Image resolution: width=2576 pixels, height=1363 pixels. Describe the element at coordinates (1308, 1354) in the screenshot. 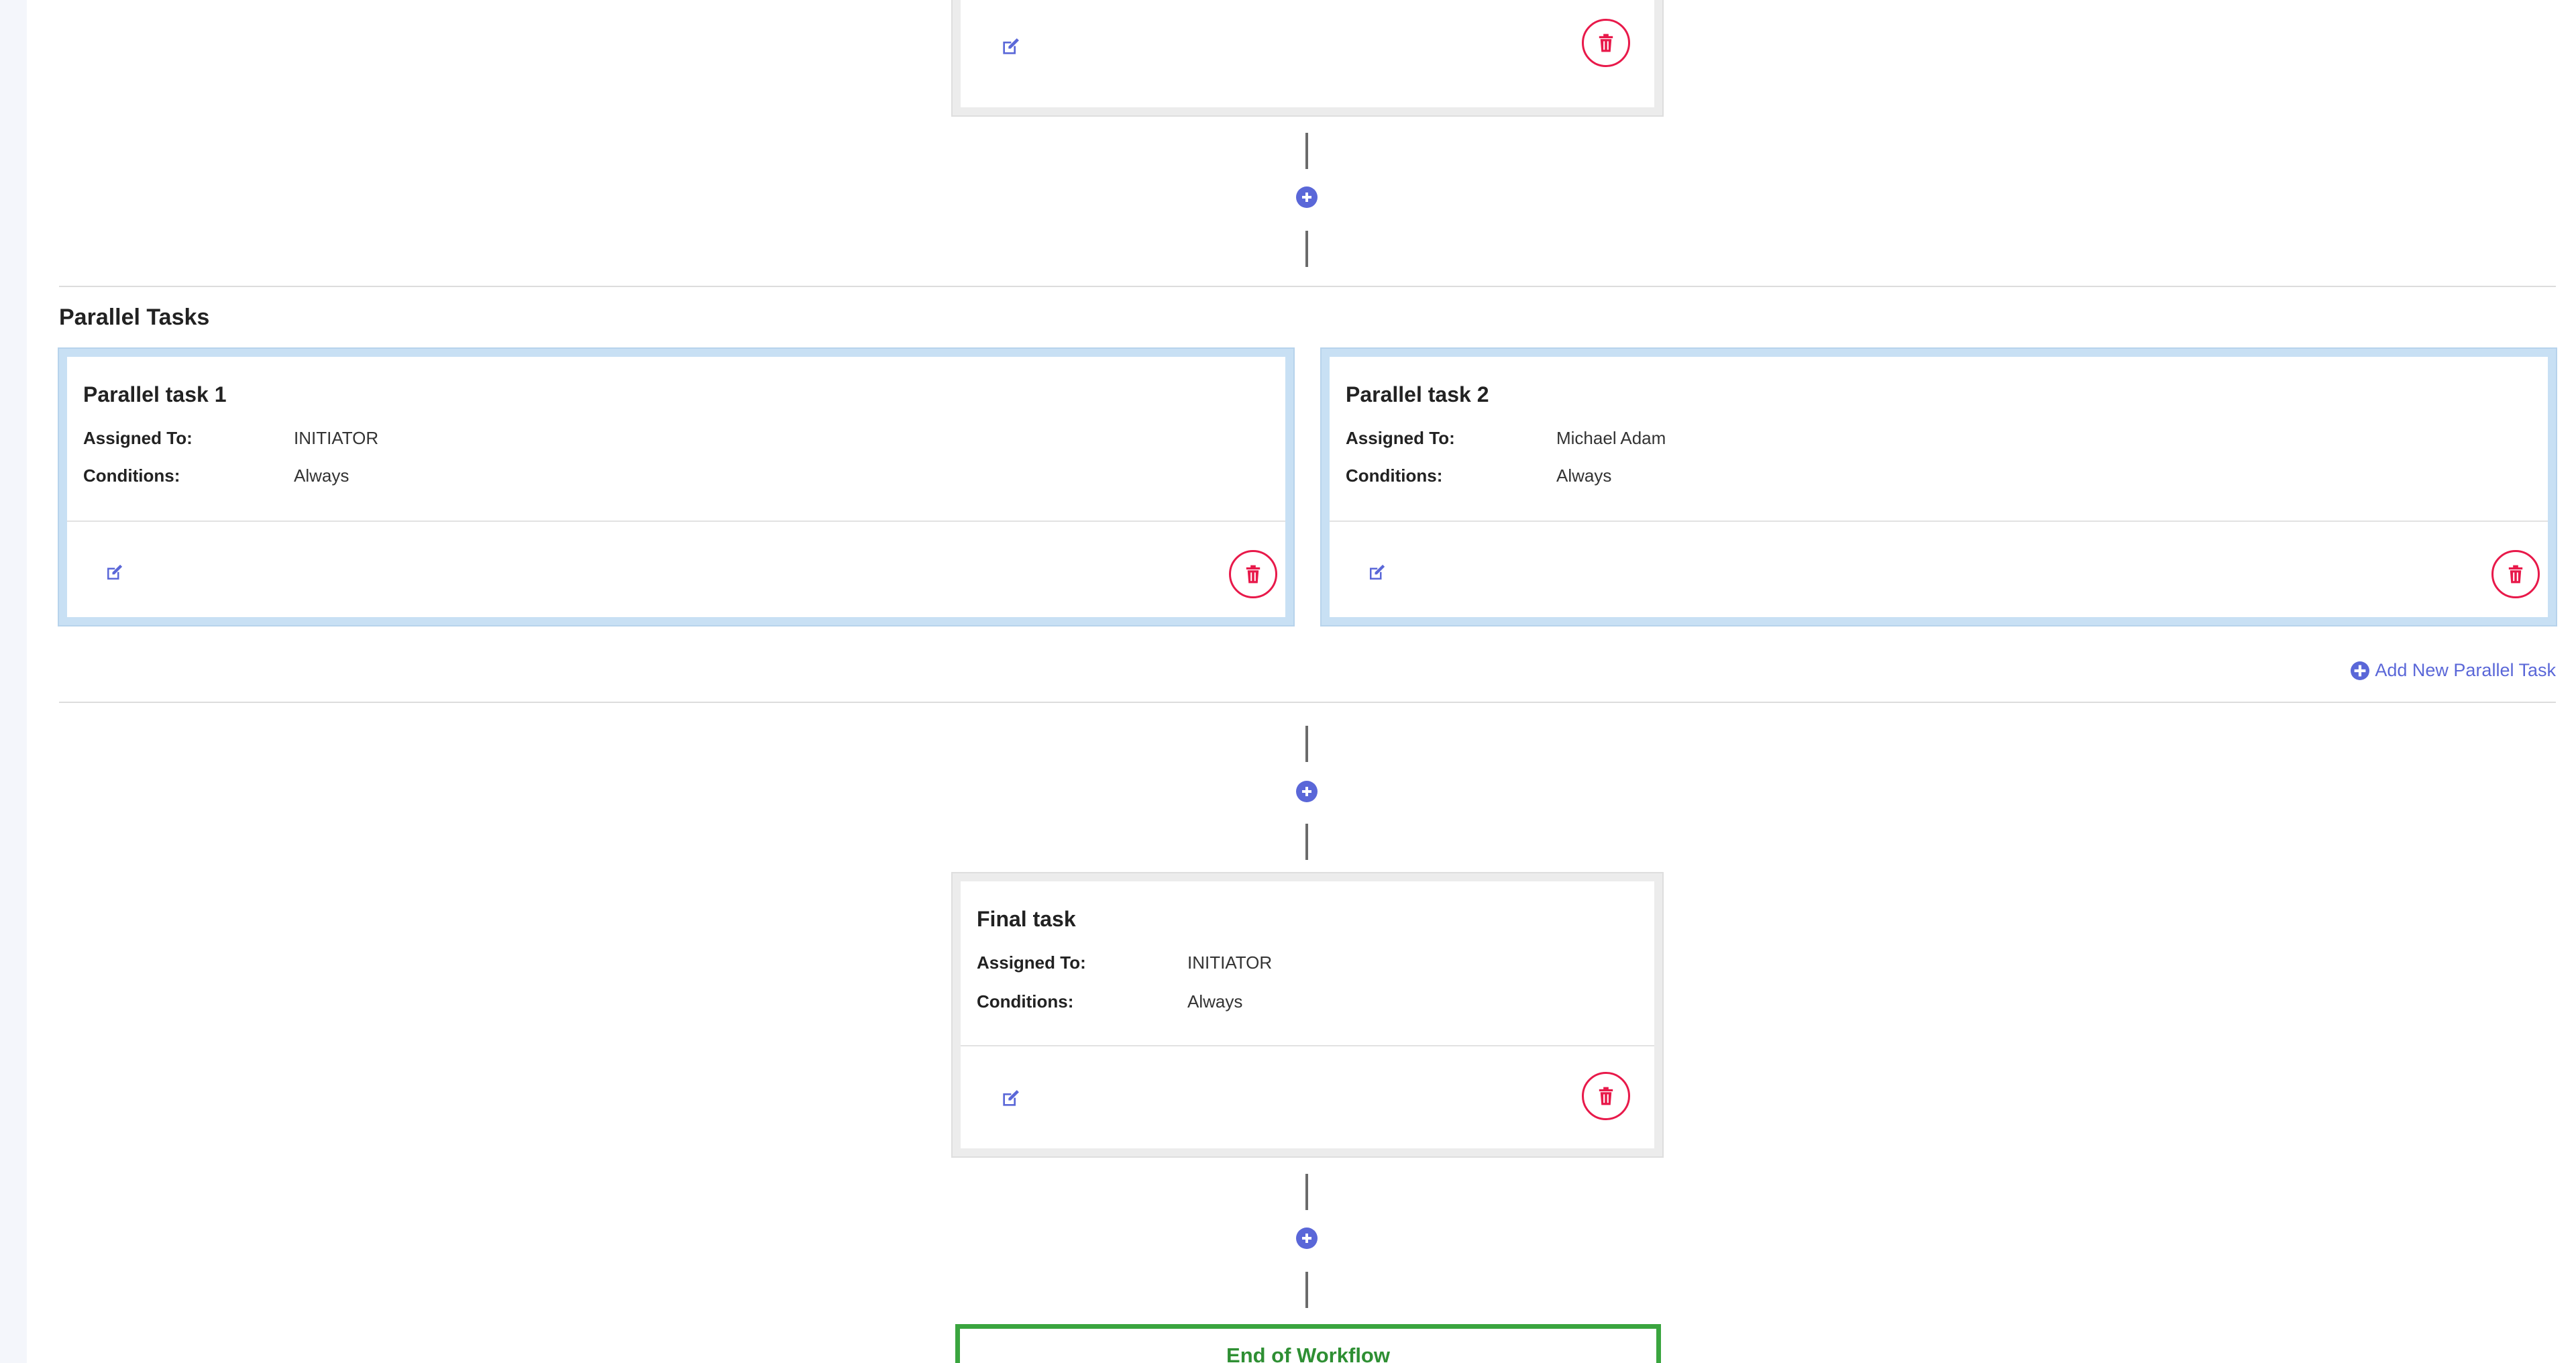

I see `end-of-workflow-label: End of Workflow` at that location.